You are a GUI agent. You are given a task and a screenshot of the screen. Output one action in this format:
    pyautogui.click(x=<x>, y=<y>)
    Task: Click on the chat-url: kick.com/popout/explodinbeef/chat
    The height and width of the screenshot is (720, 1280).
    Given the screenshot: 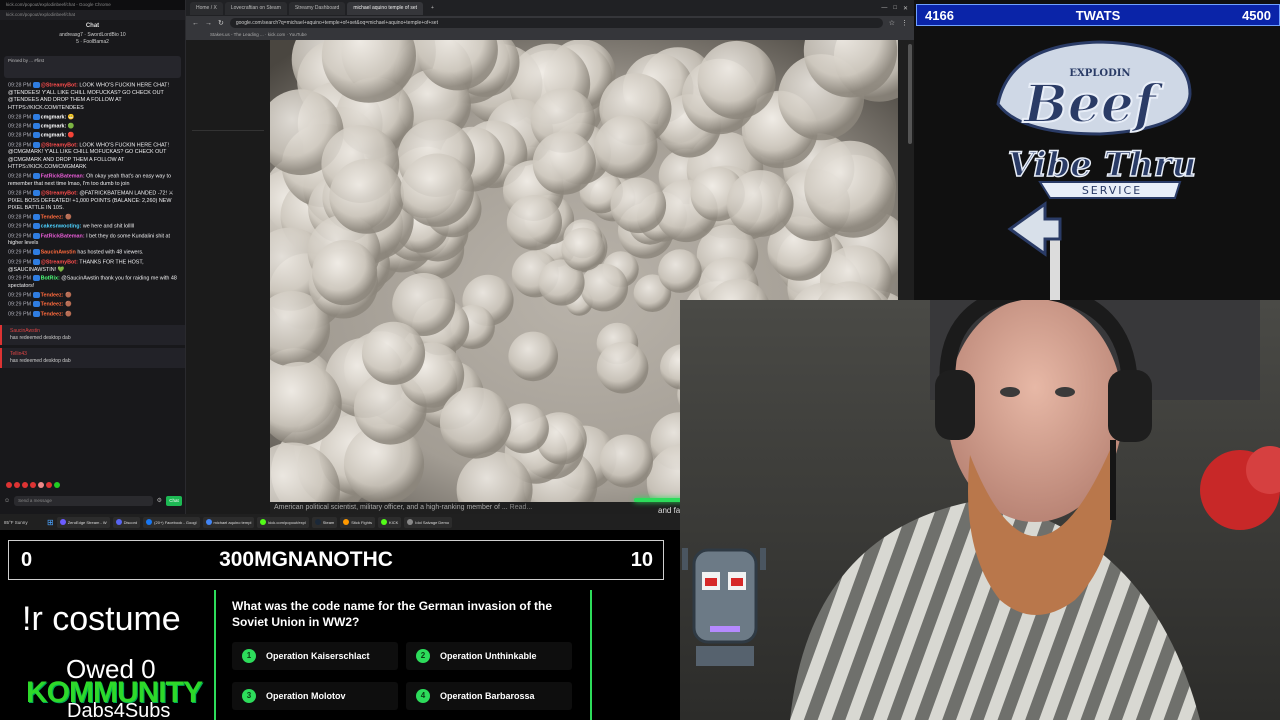 What is the action you would take?
    pyautogui.click(x=92, y=15)
    